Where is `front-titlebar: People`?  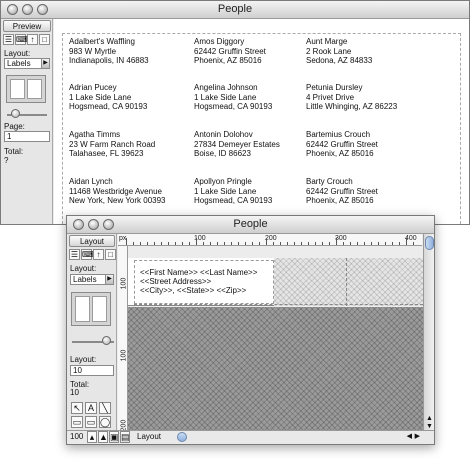 front-titlebar: People is located at coordinates (250, 225).